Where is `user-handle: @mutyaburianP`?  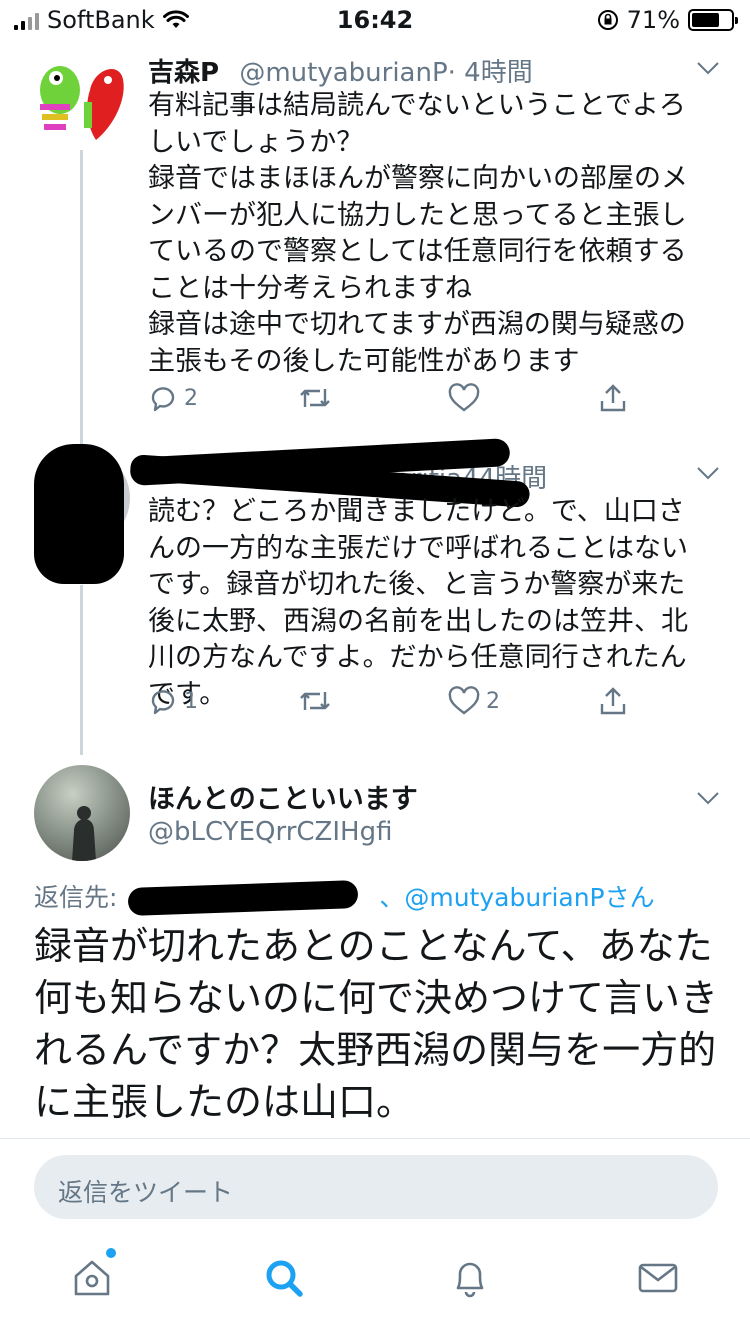
user-handle: @mutyaburianP is located at coordinates (343, 73).